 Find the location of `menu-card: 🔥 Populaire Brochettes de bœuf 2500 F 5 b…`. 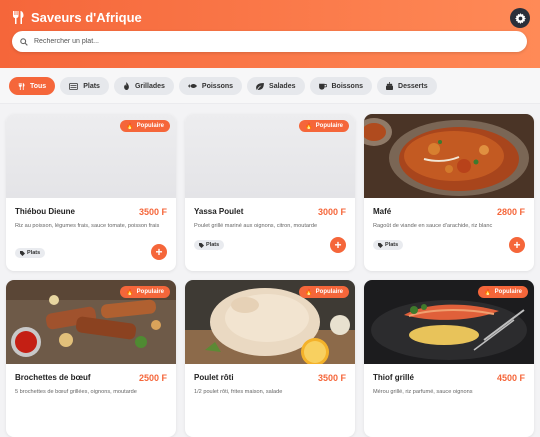

menu-card: 🔥 Populaire Brochettes de bœuf 2500 F 5 b… is located at coordinates (91, 358).